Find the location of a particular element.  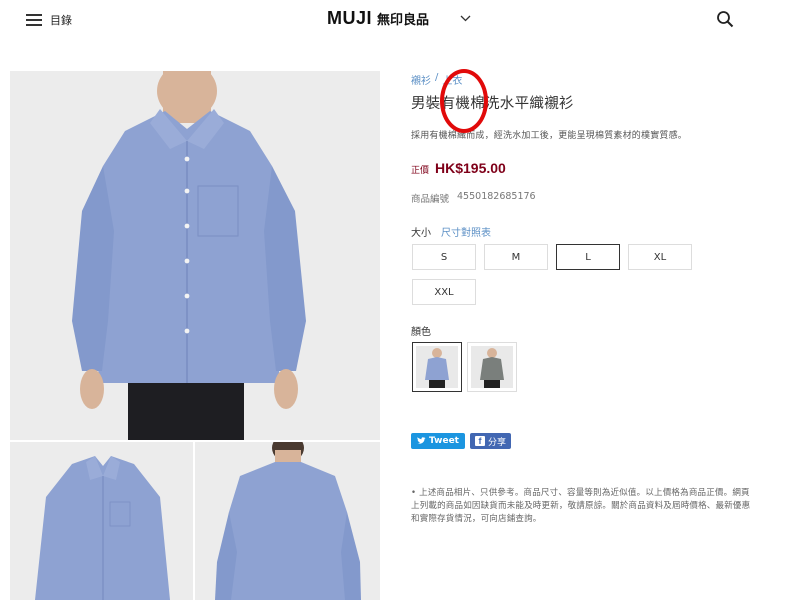

muji-logo: MUJI 無印良品 is located at coordinates (378, 19).